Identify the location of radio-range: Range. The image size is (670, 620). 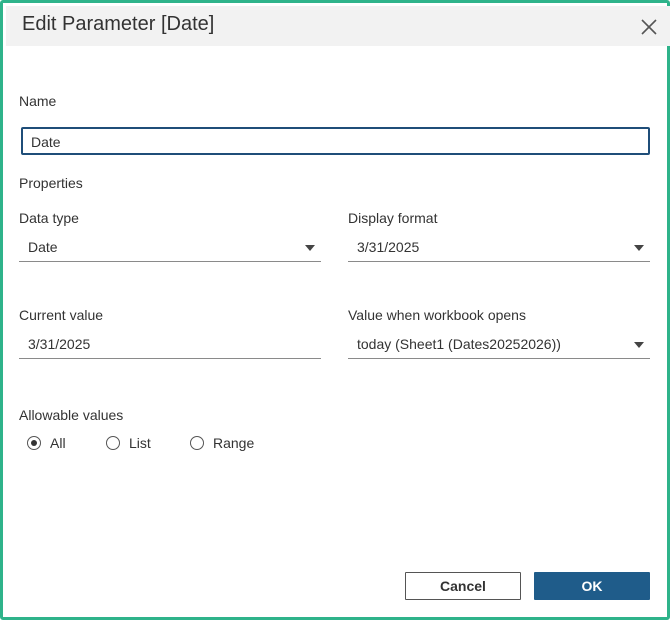
(230, 445).